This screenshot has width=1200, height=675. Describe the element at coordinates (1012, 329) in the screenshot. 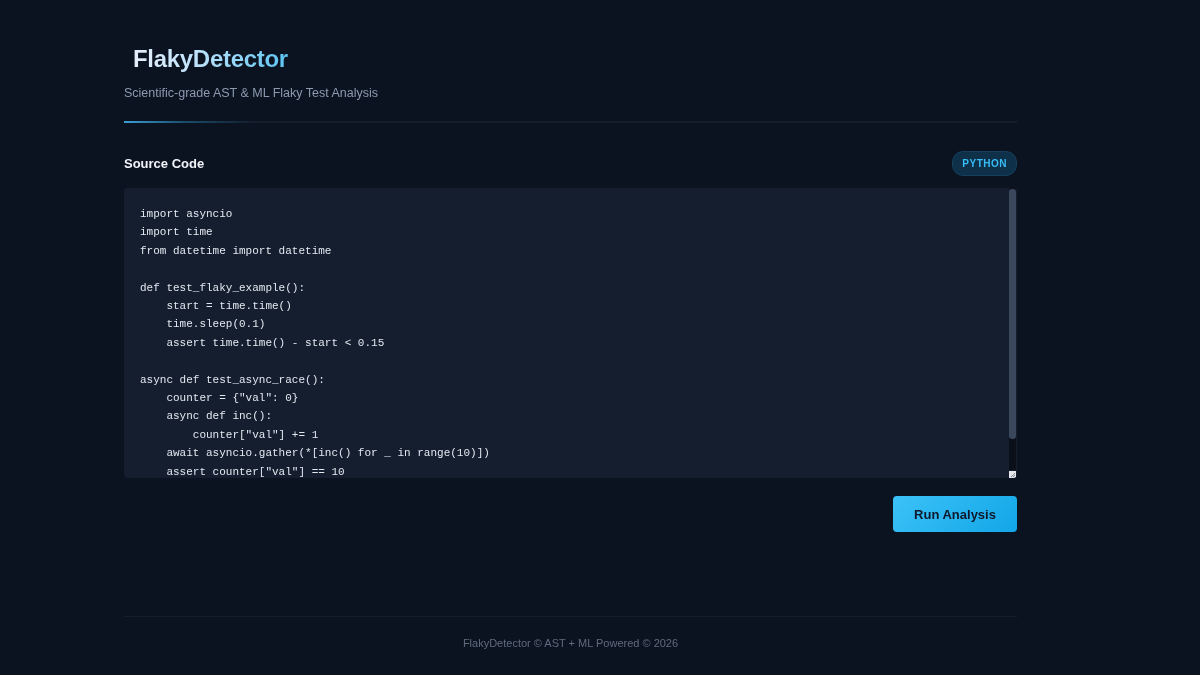

I see `scrollbar` at that location.